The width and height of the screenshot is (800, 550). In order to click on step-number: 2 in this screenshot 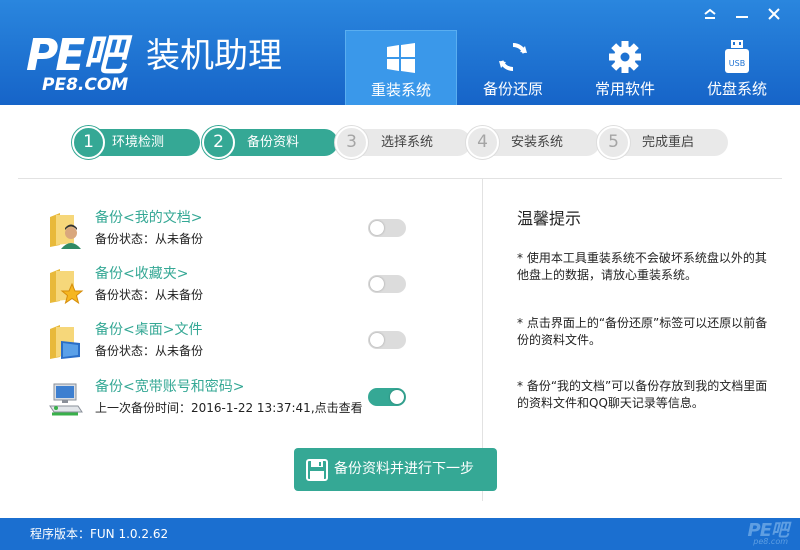, I will do `click(218, 142)`.